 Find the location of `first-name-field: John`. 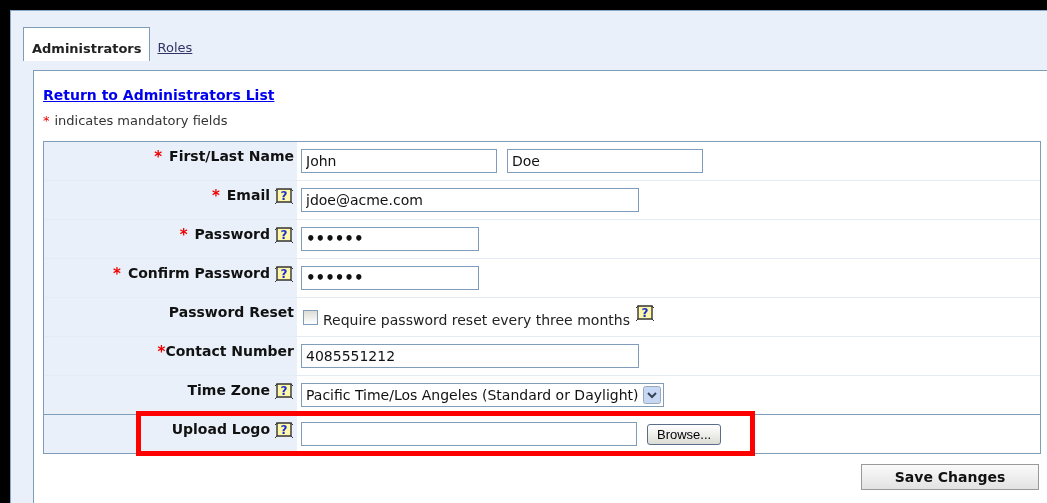

first-name-field: John is located at coordinates (399, 161).